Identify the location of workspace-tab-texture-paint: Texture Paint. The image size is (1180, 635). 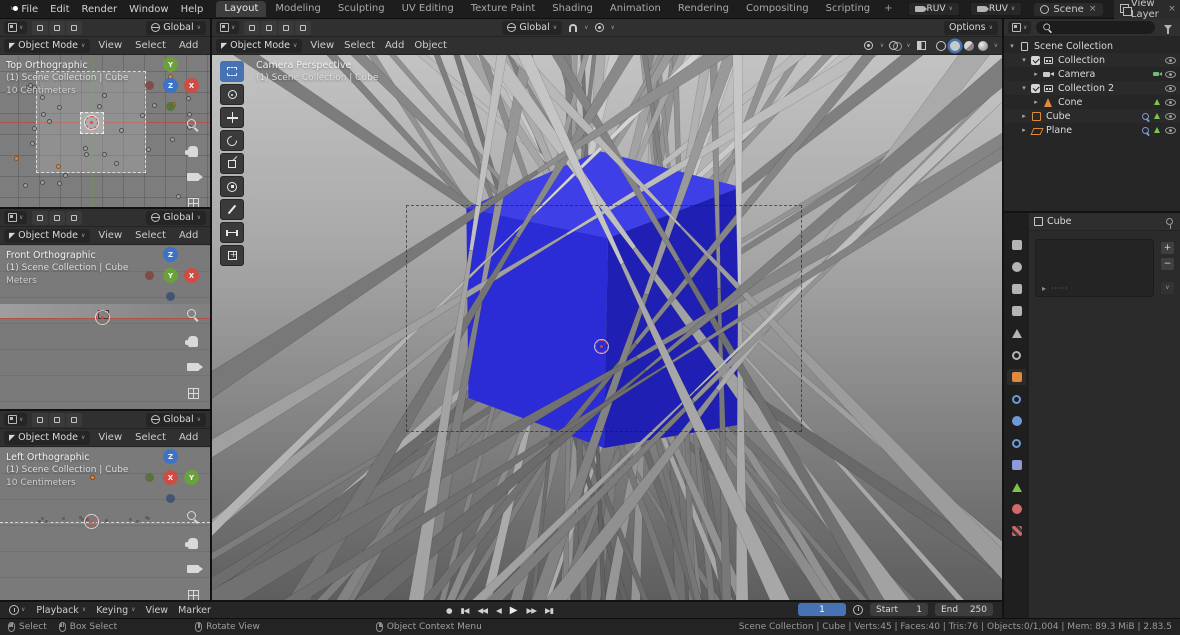
(503, 9).